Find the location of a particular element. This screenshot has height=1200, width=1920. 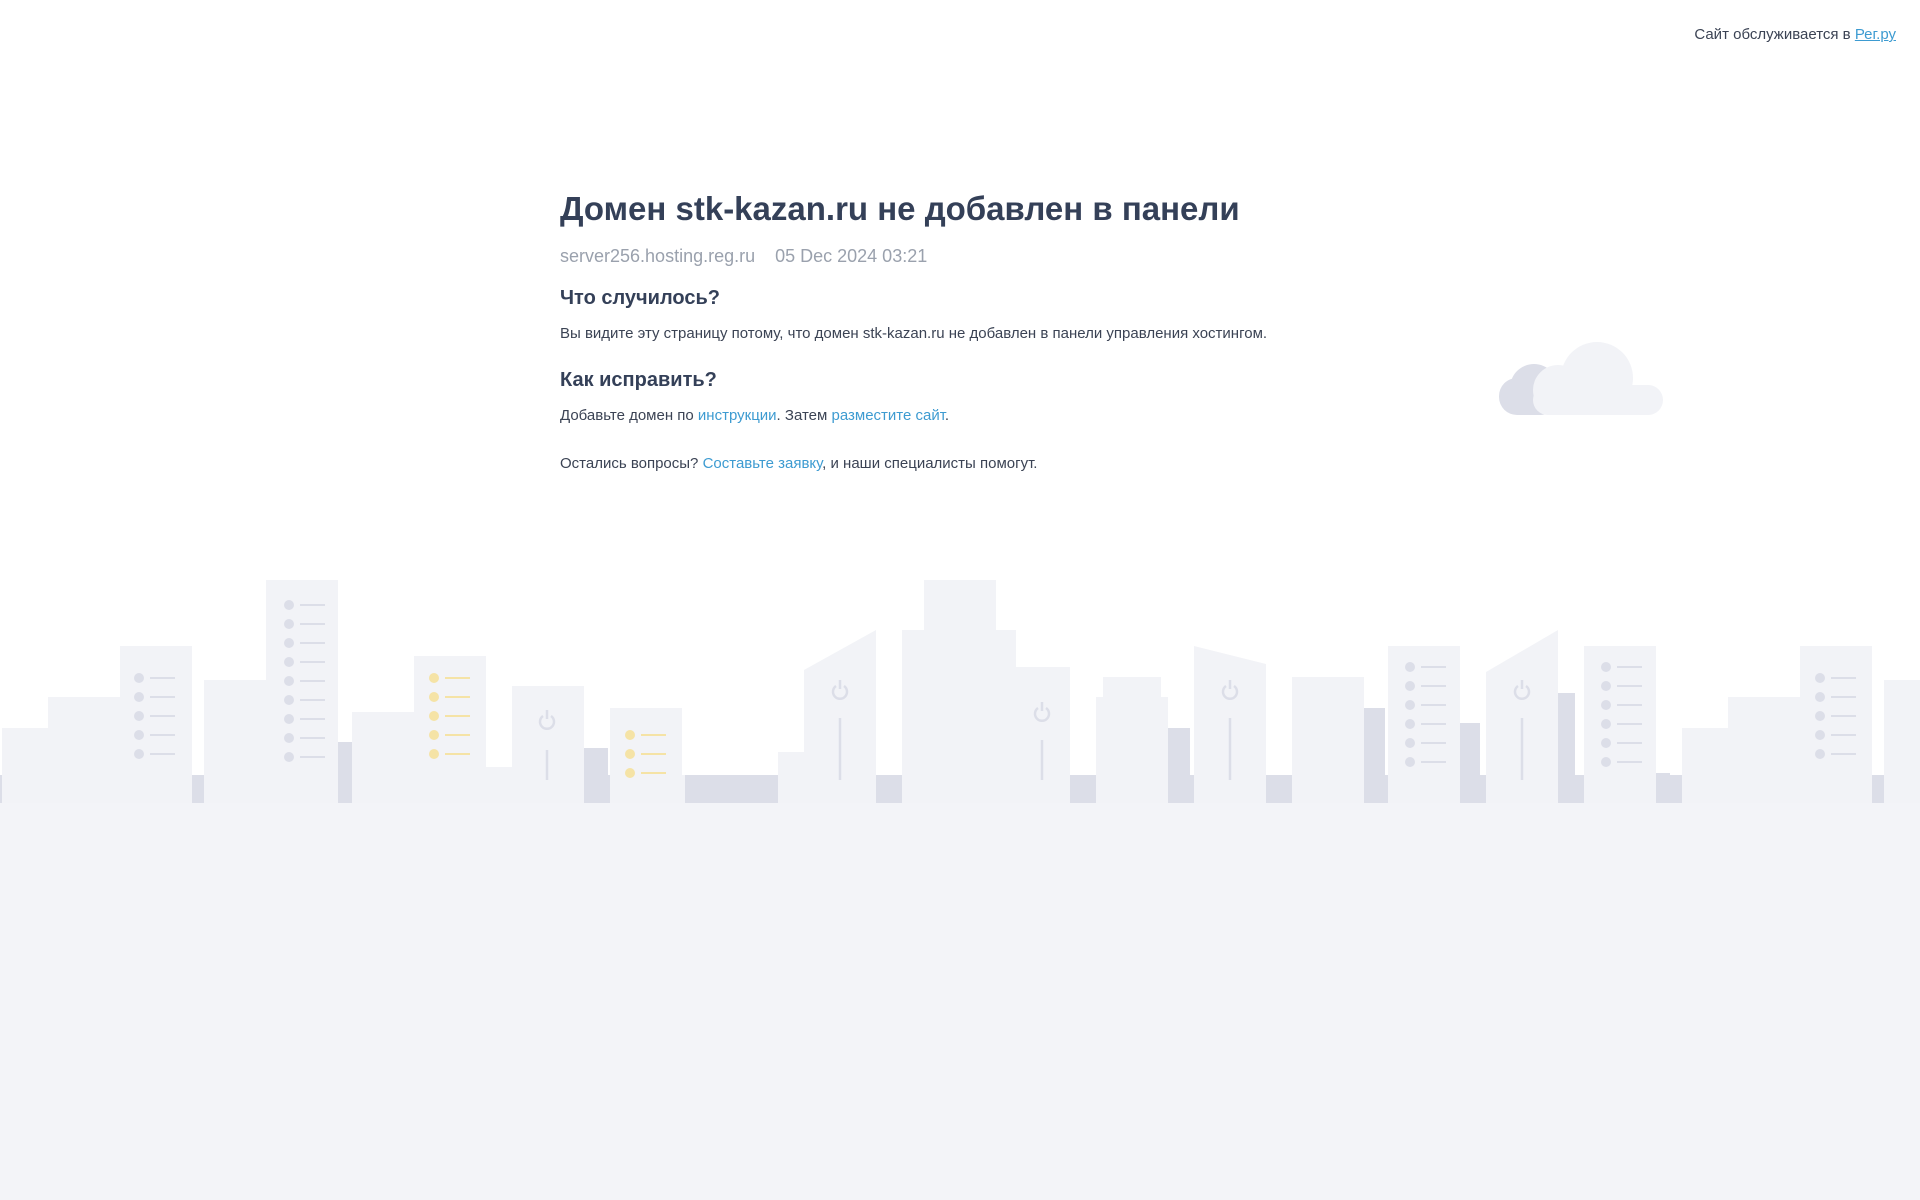

page-title: Домен stk-kazan.ru не добавлен в панели is located at coordinates (900, 208).